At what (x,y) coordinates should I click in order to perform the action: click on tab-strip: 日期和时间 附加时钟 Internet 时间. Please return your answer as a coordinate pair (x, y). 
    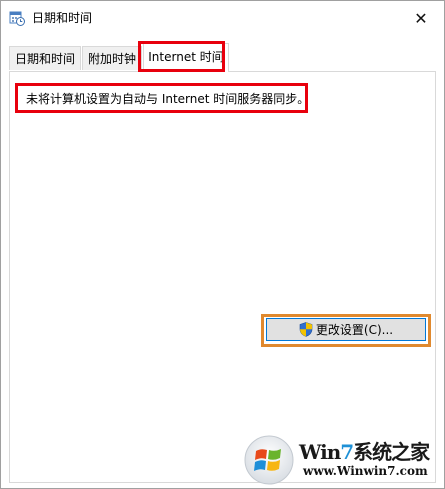
    Looking at the image, I should click on (224, 57).